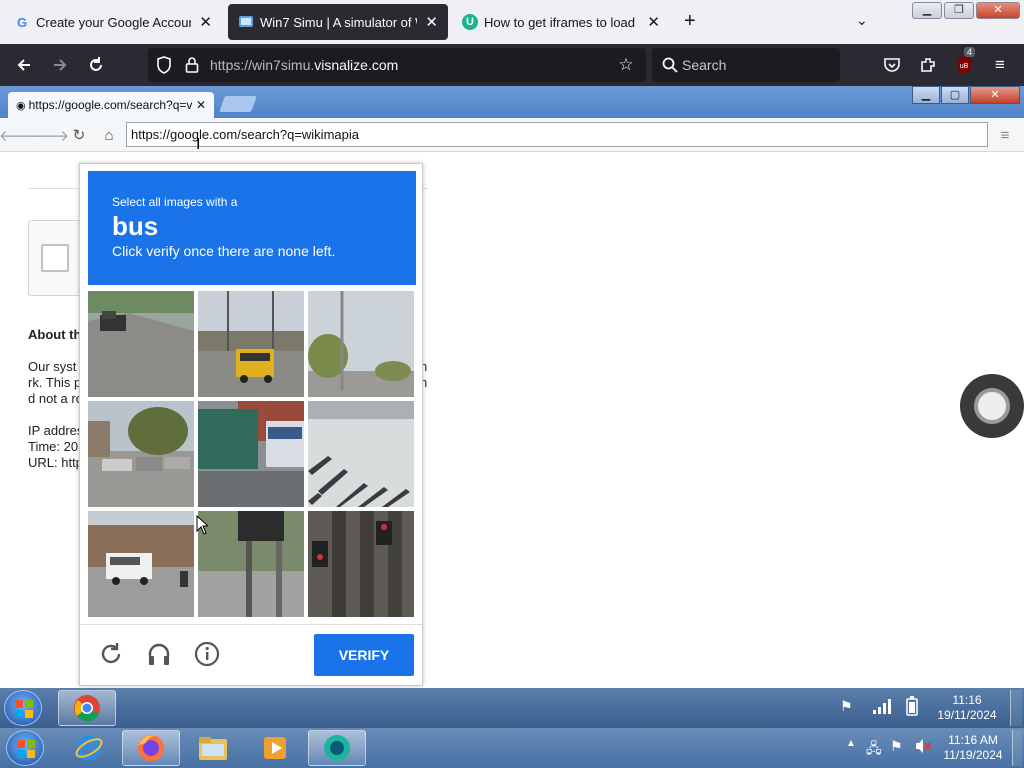 The height and width of the screenshot is (768, 1024). Describe the element at coordinates (87, 708) in the screenshot. I see `taskbar-chrome` at that location.